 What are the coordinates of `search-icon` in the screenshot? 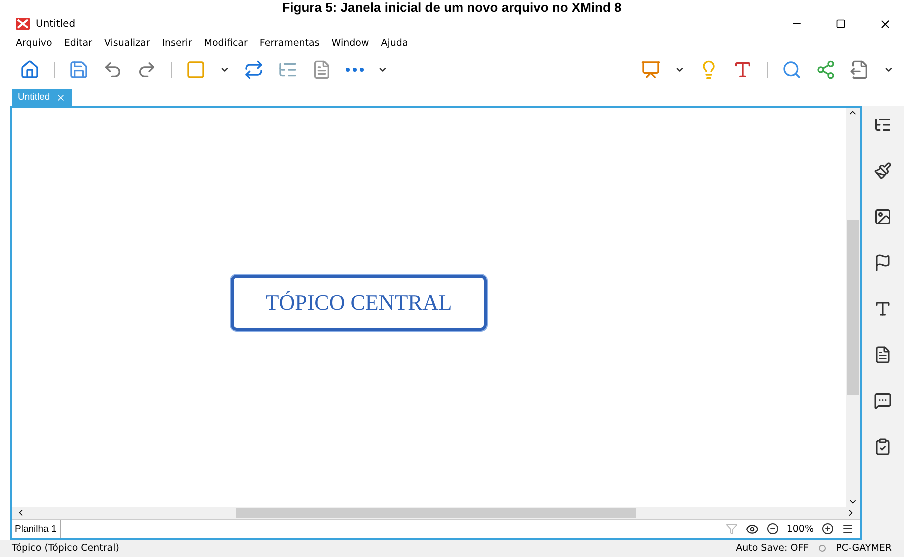 It's located at (792, 70).